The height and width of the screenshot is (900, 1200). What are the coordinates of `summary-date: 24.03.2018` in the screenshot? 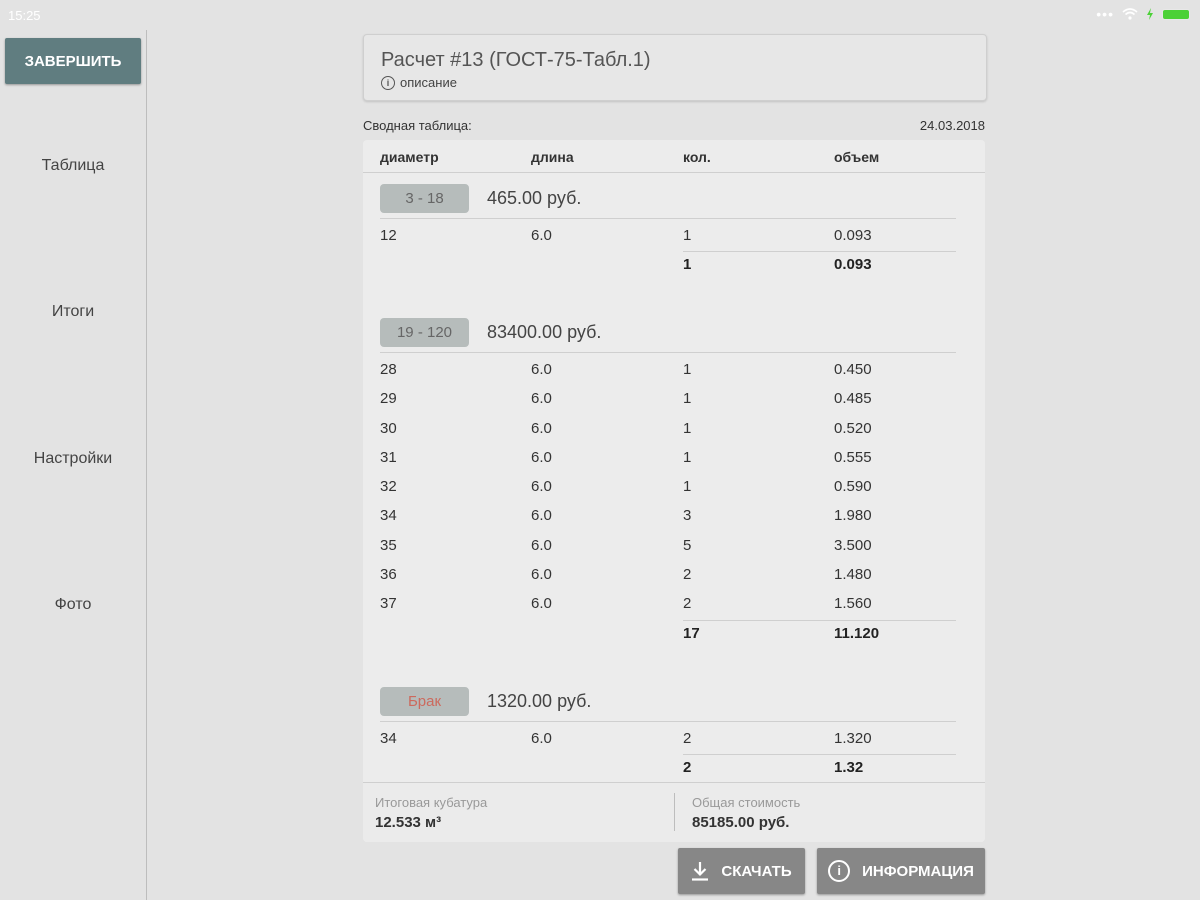 It's located at (952, 125).